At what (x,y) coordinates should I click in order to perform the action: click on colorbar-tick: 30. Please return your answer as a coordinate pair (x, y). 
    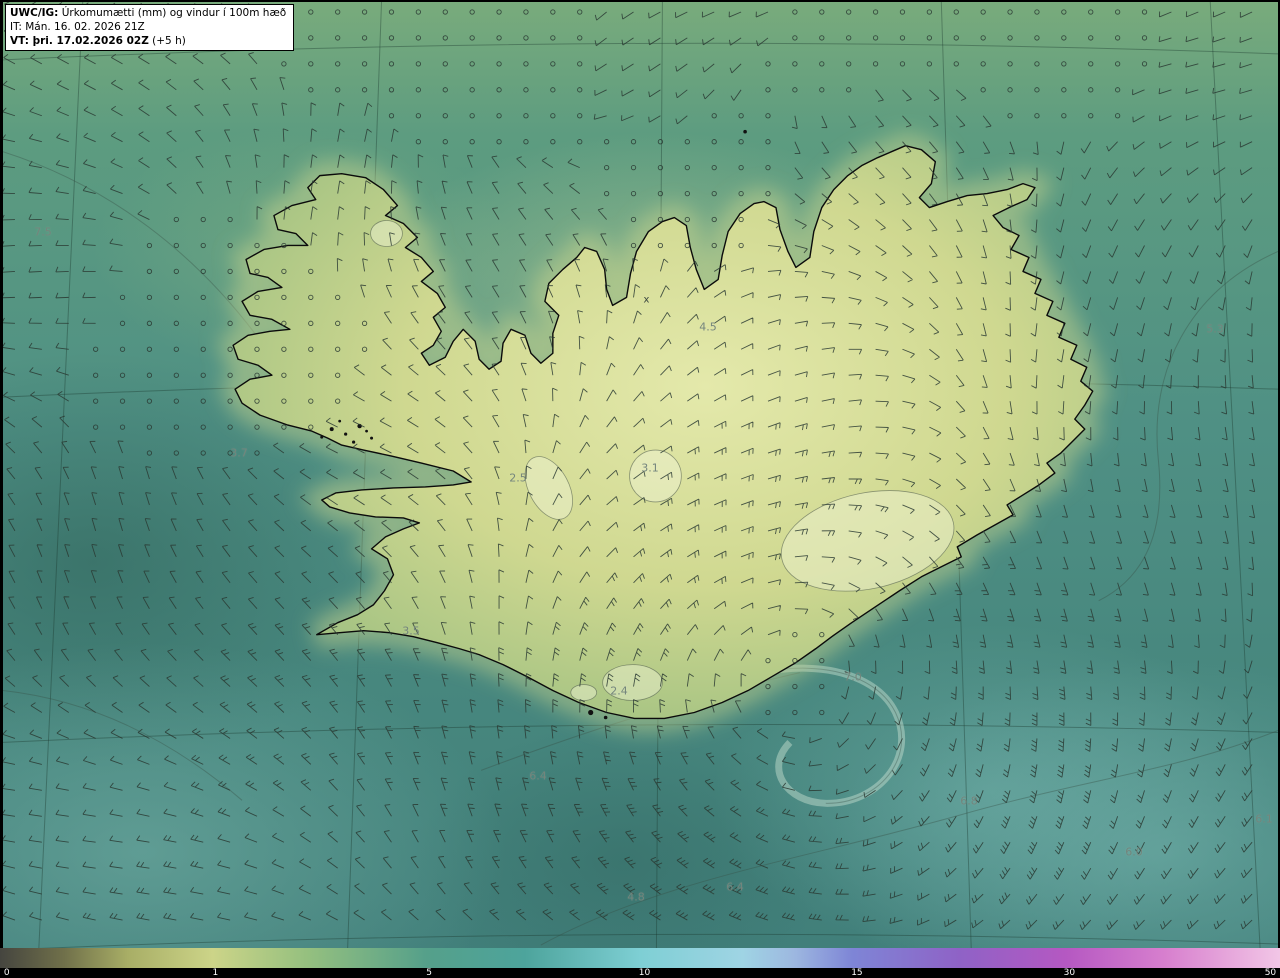
    Looking at the image, I should click on (1069, 973).